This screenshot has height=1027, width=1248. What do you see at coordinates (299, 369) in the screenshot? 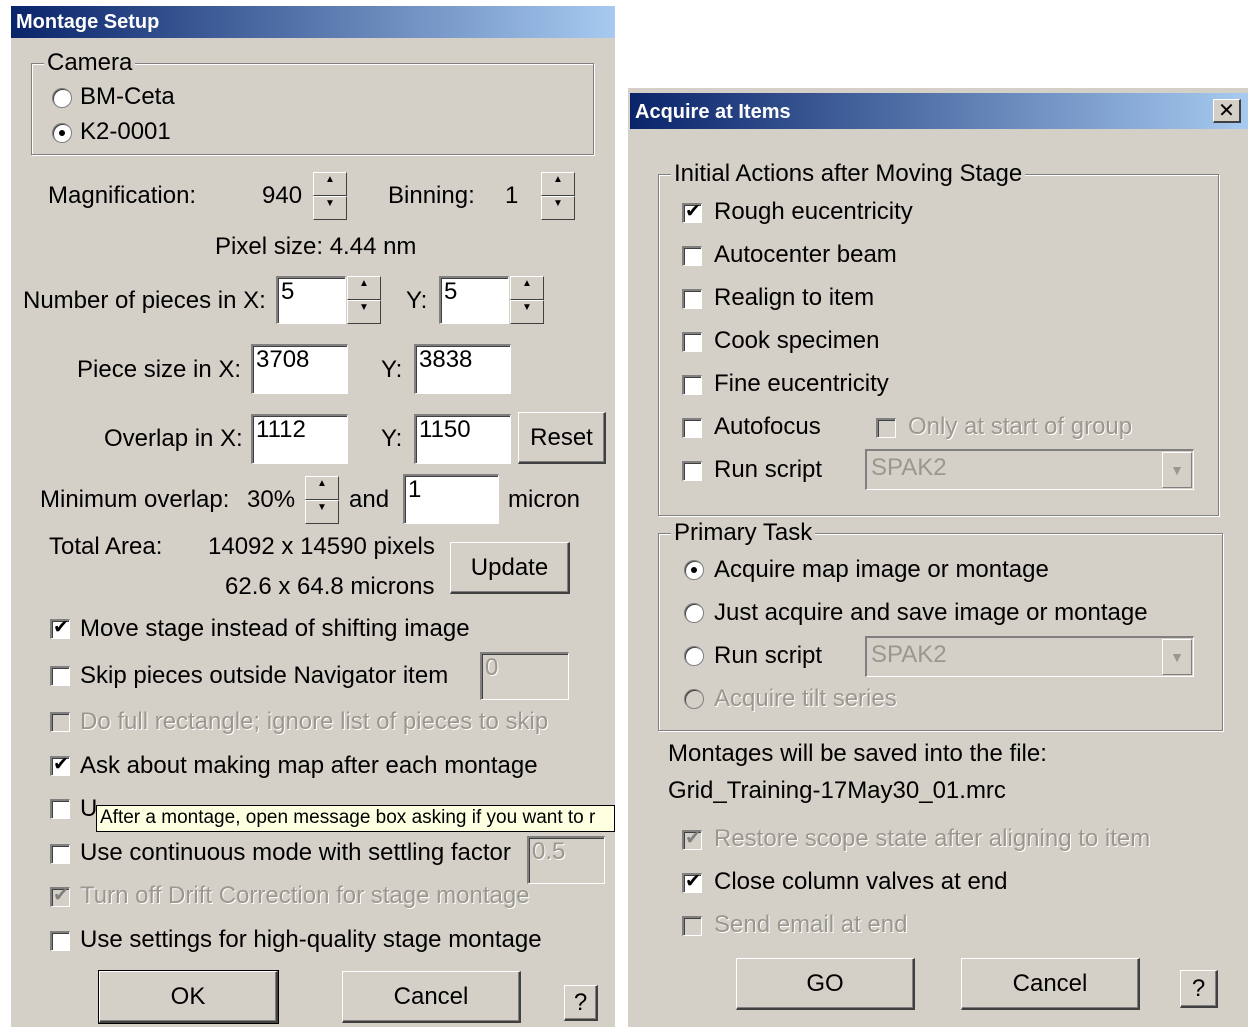
I see `piece-size-x-input: 3708` at bounding box center [299, 369].